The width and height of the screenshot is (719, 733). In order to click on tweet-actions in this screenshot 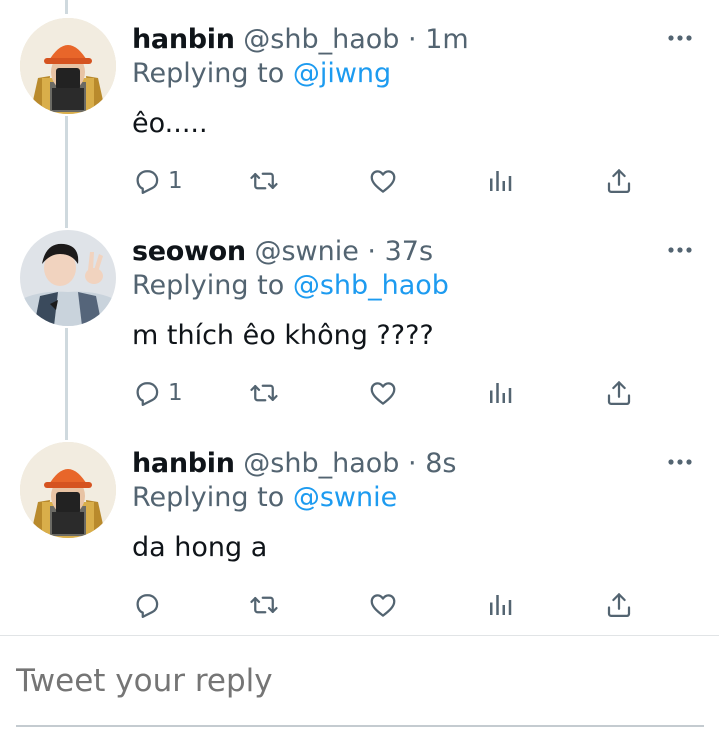, I will do `click(392, 605)`.